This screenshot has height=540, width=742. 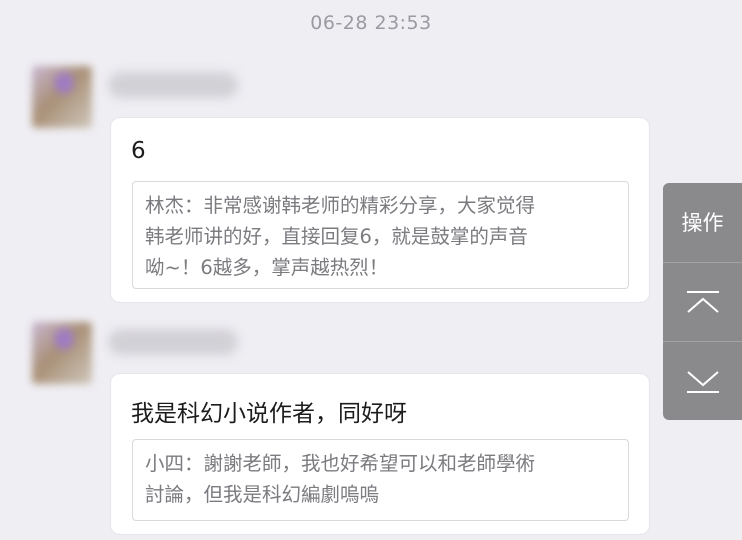 I want to click on scroll-bottom-button, so click(x=702, y=380).